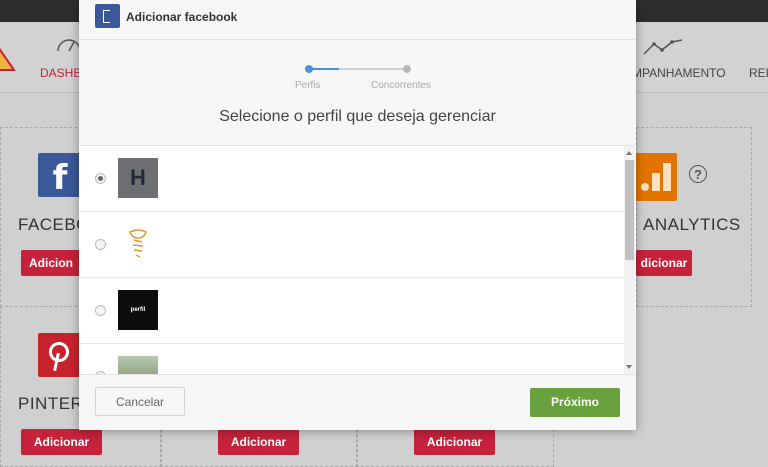 The image size is (768, 467). Describe the element at coordinates (698, 174) in the screenshot. I see `help-icon: ?` at that location.